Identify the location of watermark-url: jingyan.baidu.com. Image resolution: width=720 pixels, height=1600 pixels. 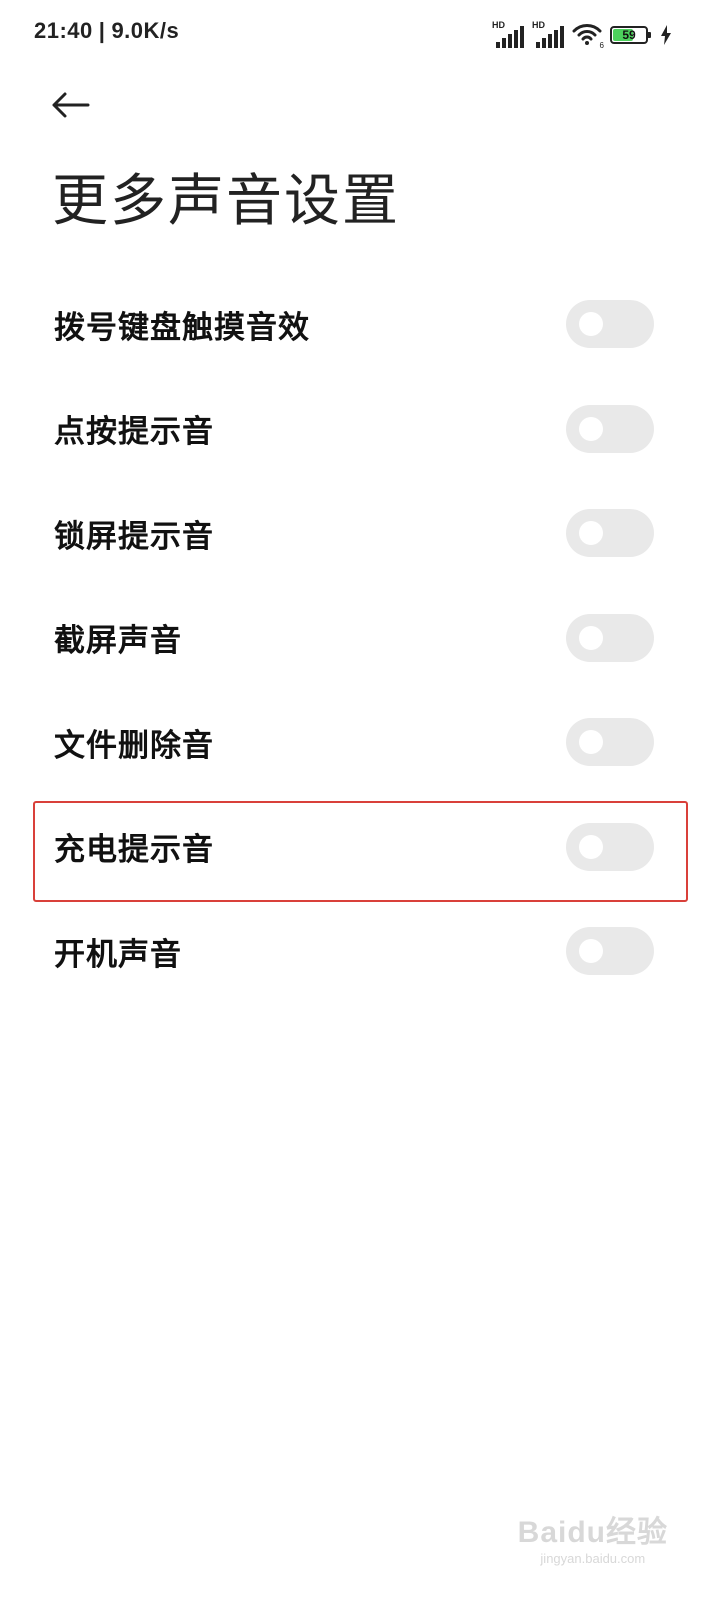
(593, 1558).